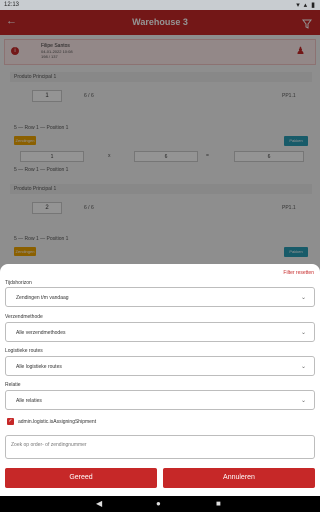  I want to click on shipping-method-select: Alle verzendmethodes ⌄, so click(160, 332).